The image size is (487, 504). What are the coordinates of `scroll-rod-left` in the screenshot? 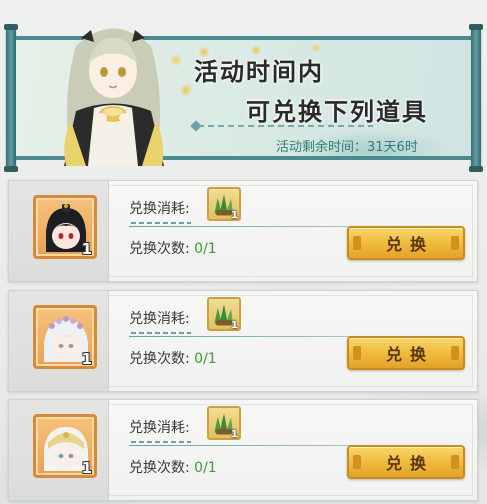 It's located at (11, 98).